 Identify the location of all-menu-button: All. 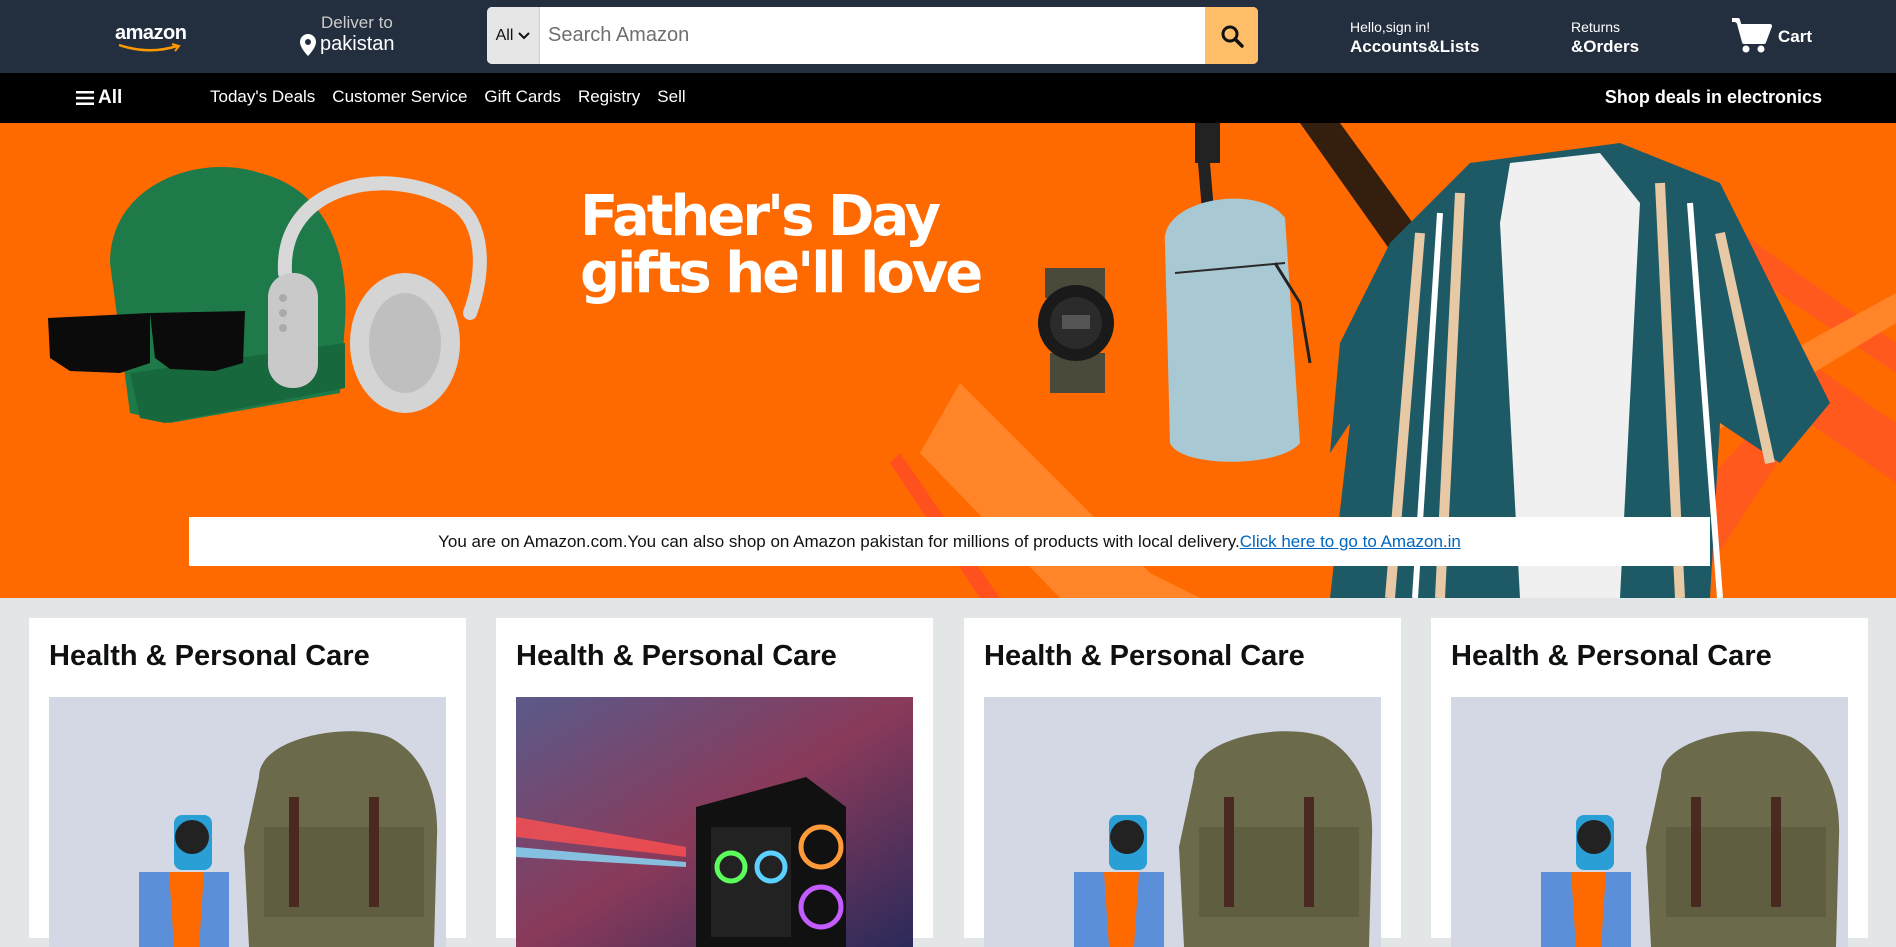
(99, 98).